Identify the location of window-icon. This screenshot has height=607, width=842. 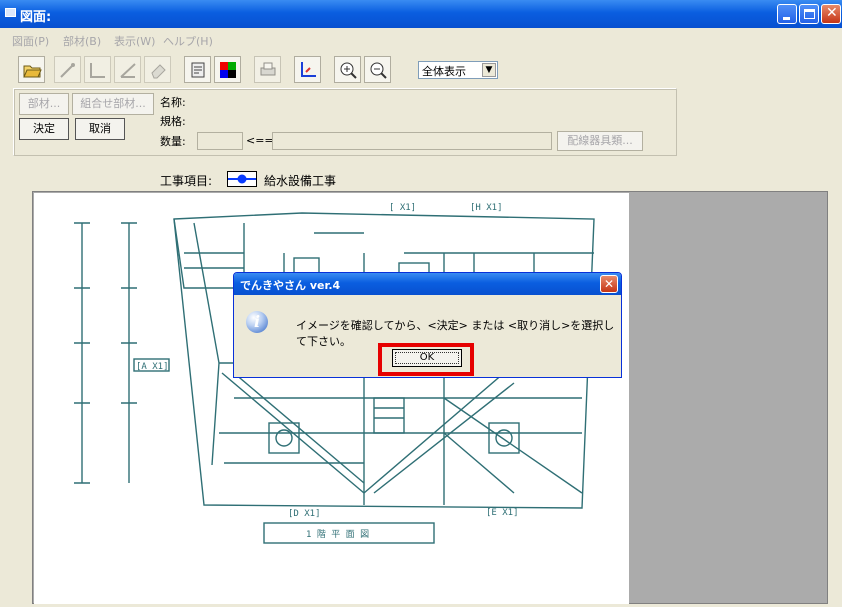
(10, 12).